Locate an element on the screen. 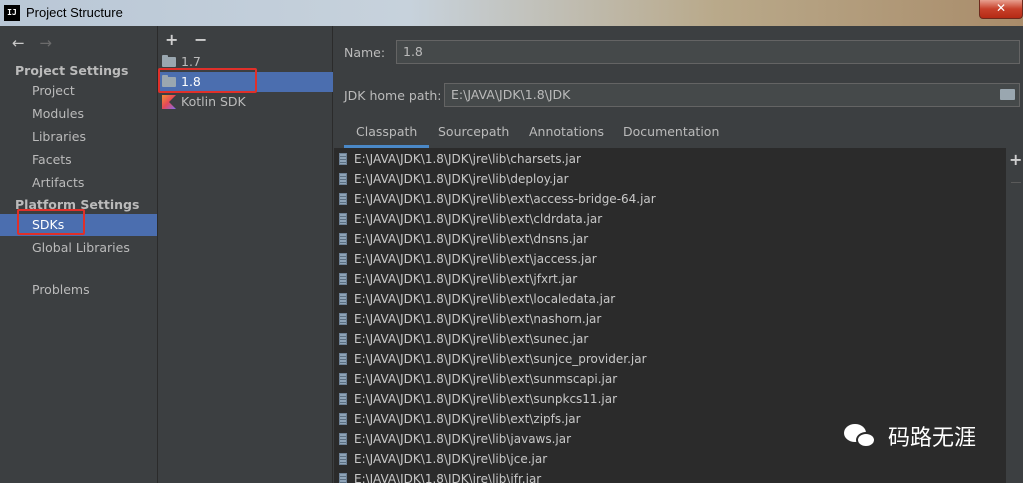  highlight-box-sdks is located at coordinates (51, 222).